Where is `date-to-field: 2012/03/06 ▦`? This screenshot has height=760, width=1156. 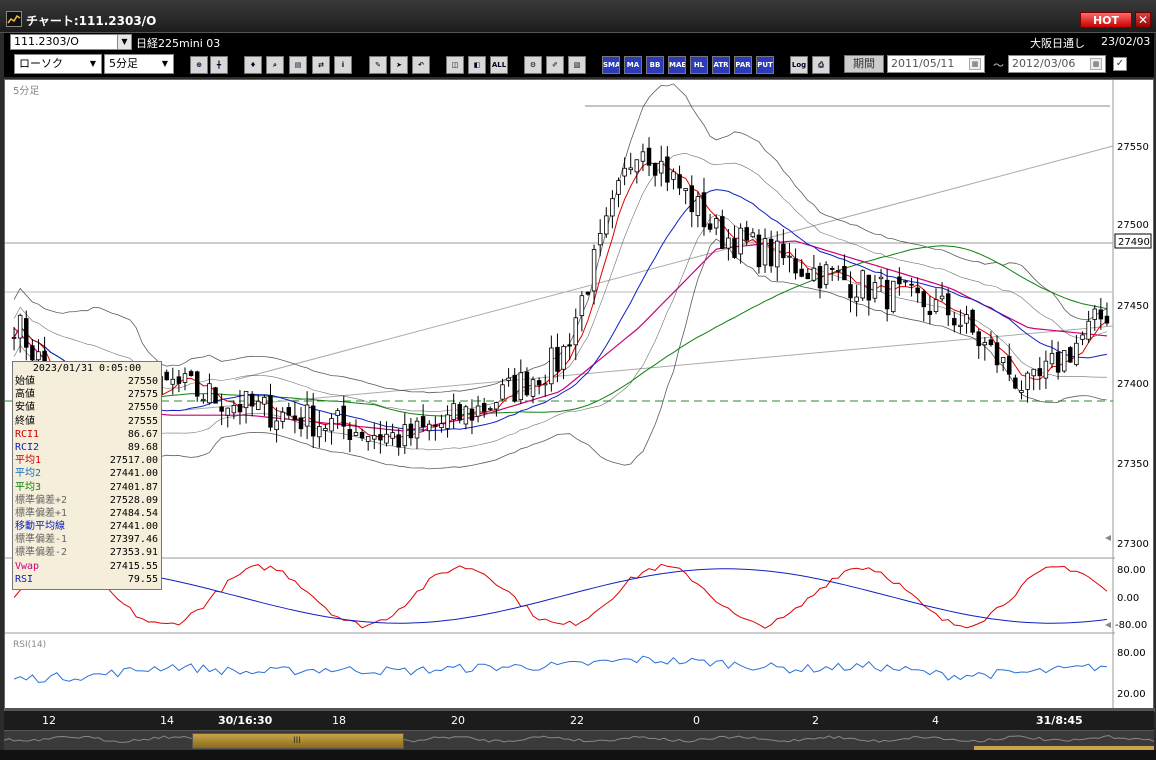
date-to-field: 2012/03/06 ▦ is located at coordinates (1057, 64).